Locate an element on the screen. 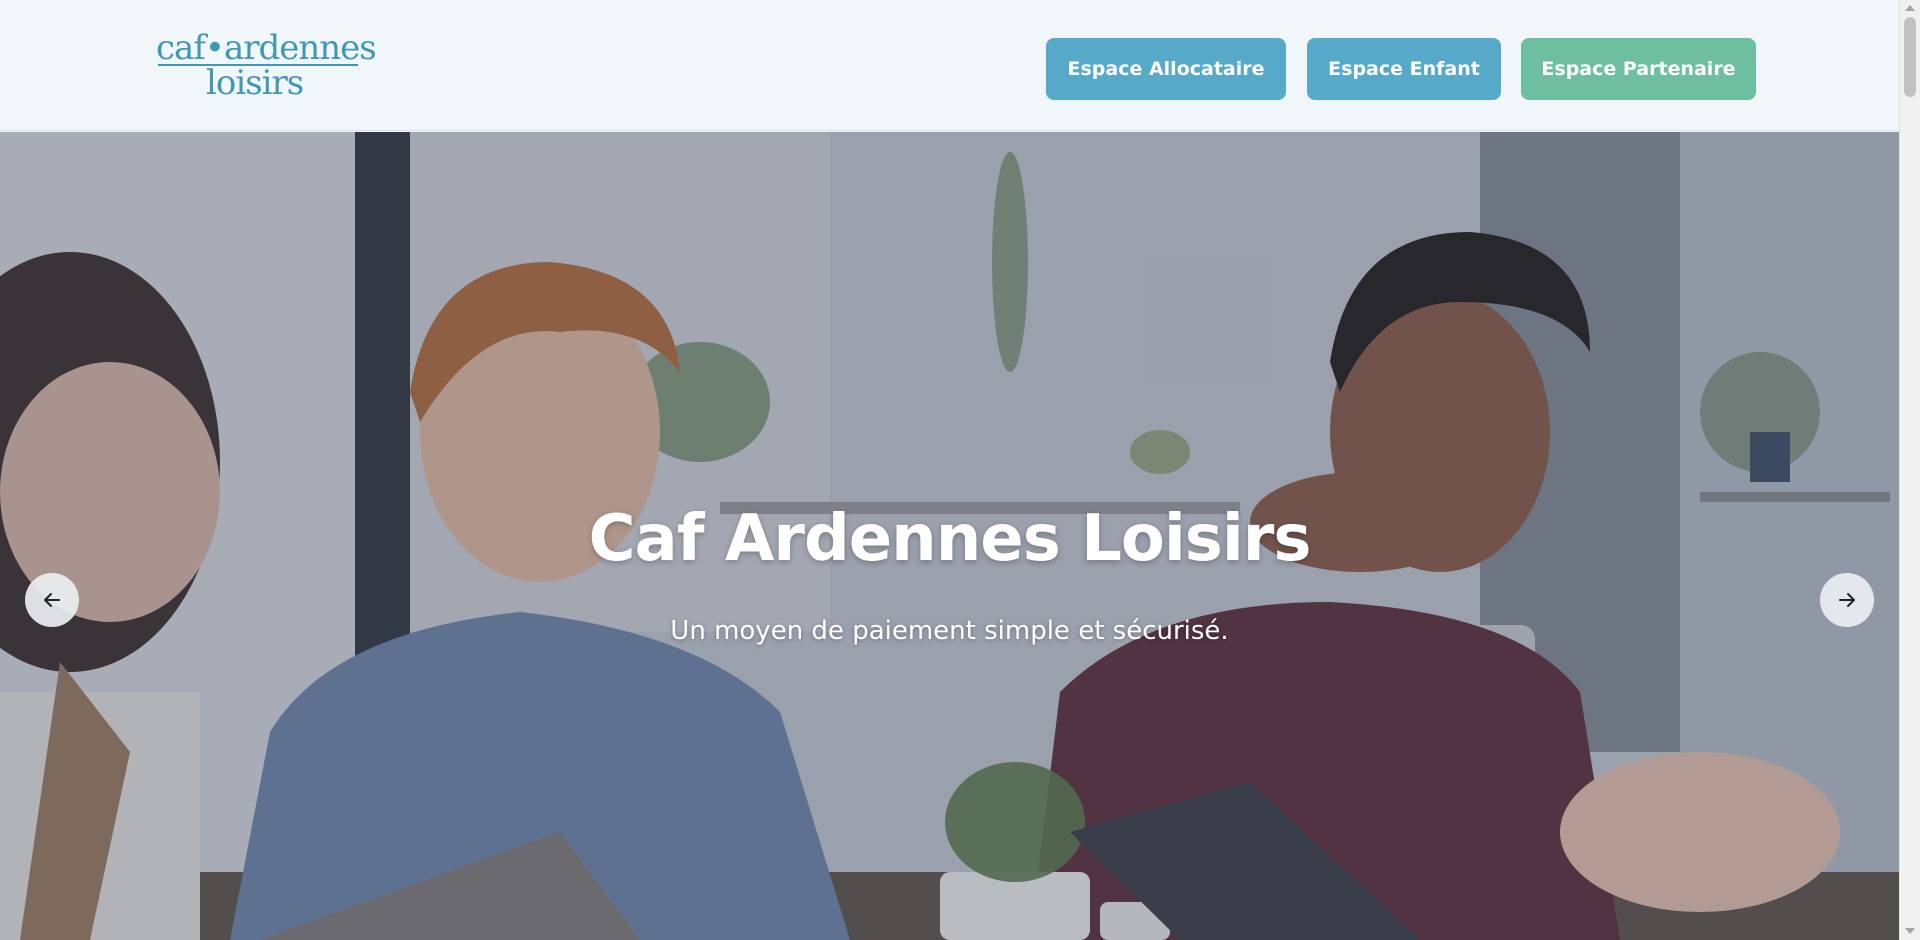  carousel-prev-button is located at coordinates (52, 600).